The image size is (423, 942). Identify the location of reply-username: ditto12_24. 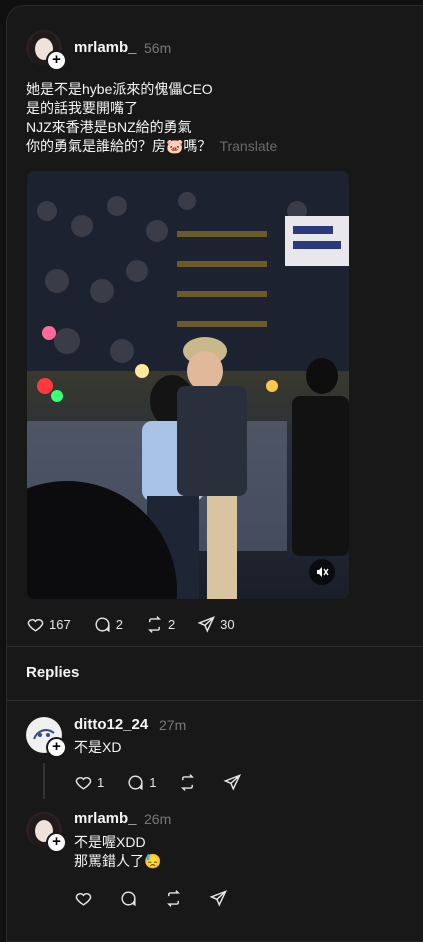
(111, 724).